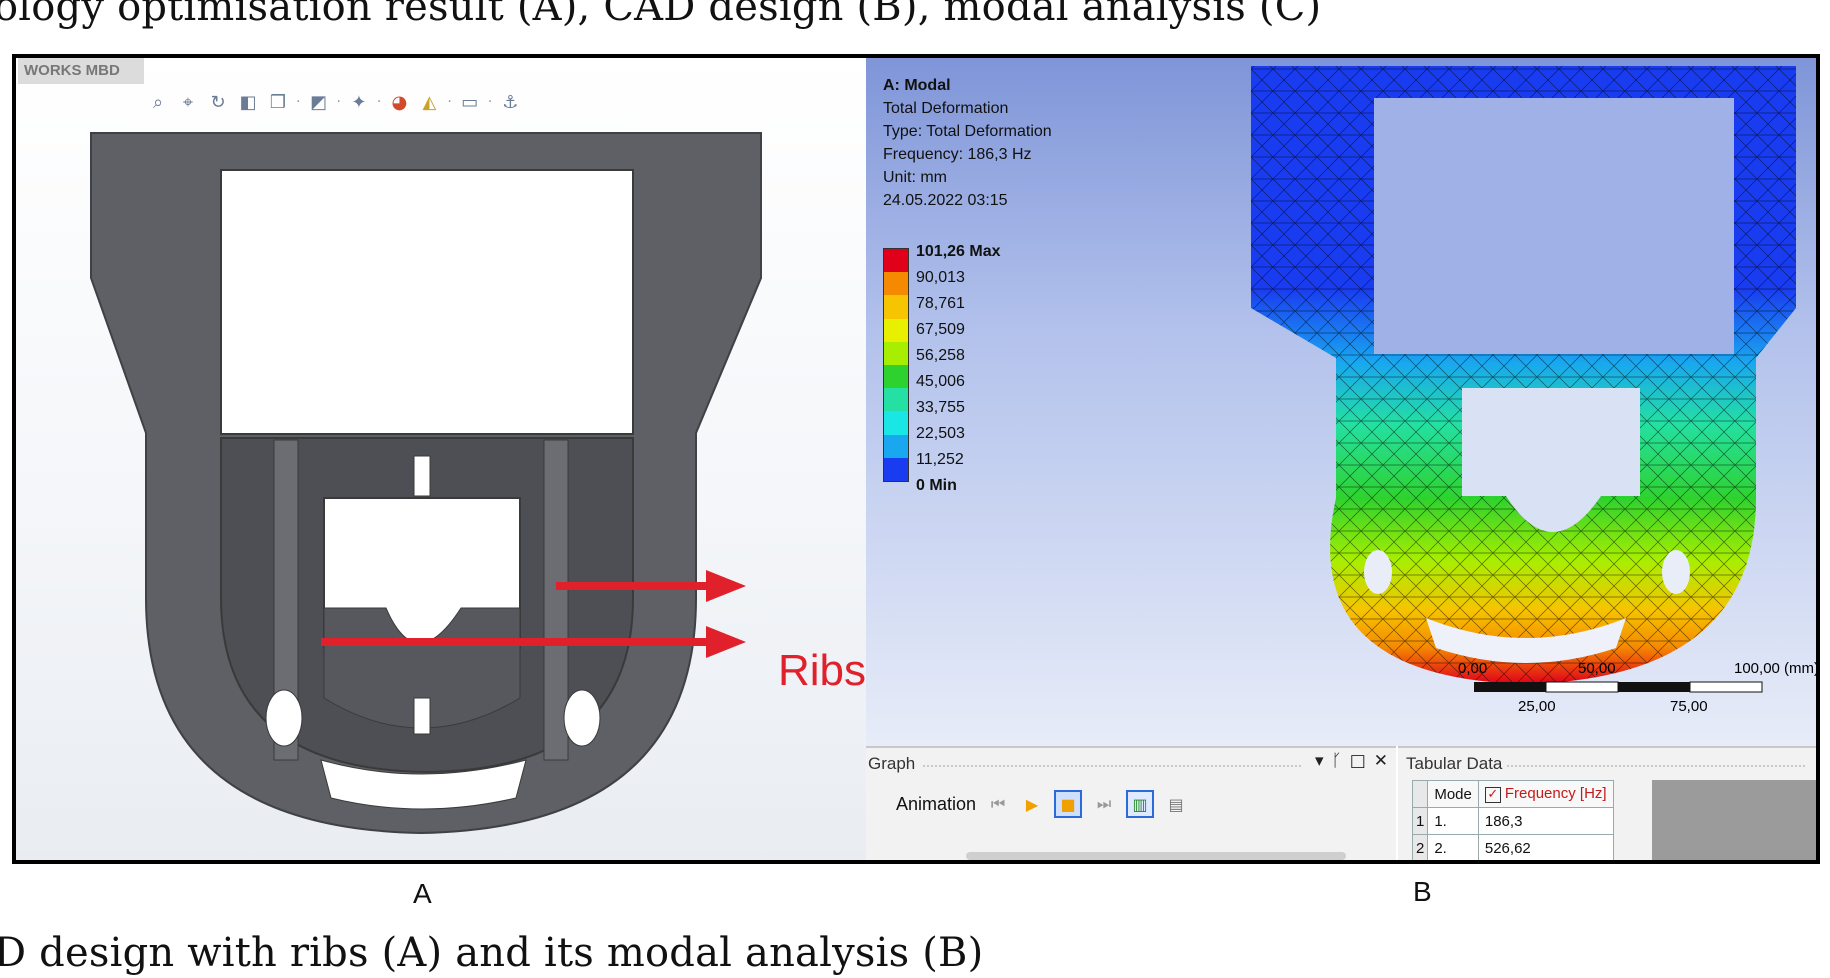 This screenshot has height=978, width=1830. Describe the element at coordinates (1454, 763) in the screenshot. I see `tabular-data-title: Tabular Data` at that location.